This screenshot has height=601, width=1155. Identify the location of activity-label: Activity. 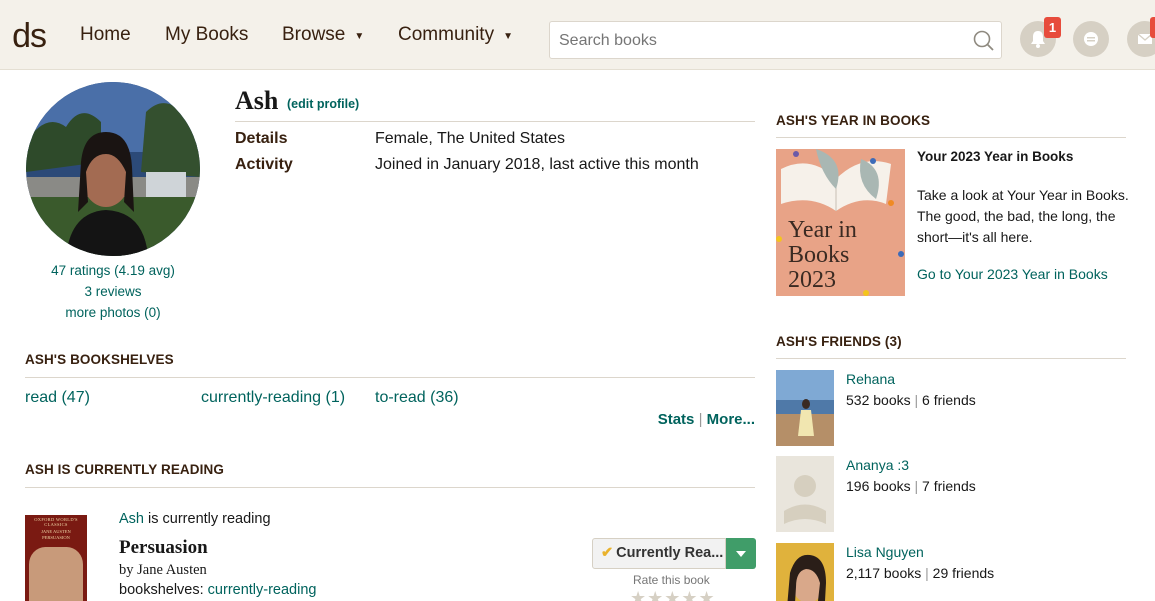
(264, 164).